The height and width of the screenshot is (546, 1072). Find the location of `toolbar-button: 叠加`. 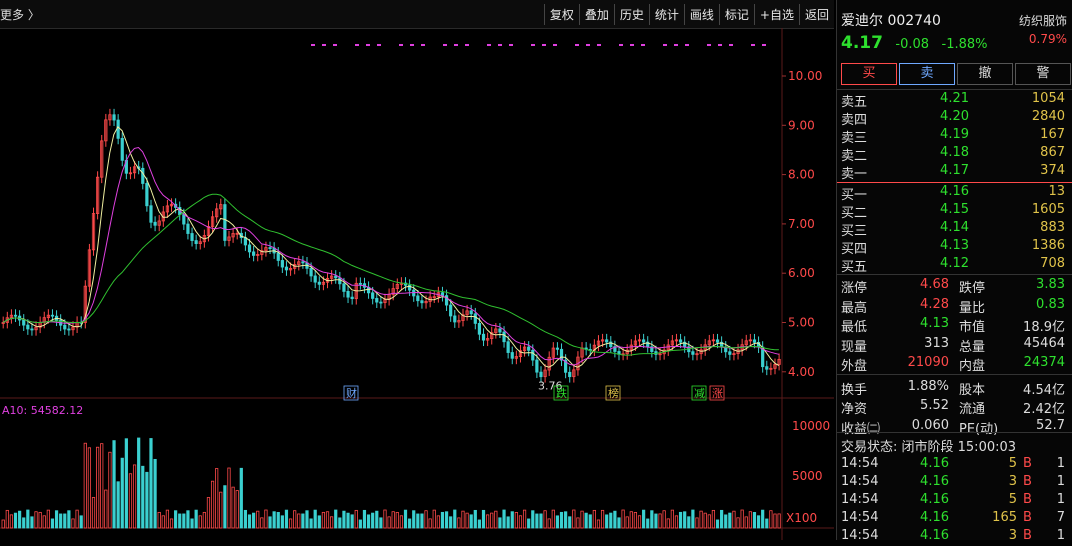

toolbar-button: 叠加 is located at coordinates (596, 14).